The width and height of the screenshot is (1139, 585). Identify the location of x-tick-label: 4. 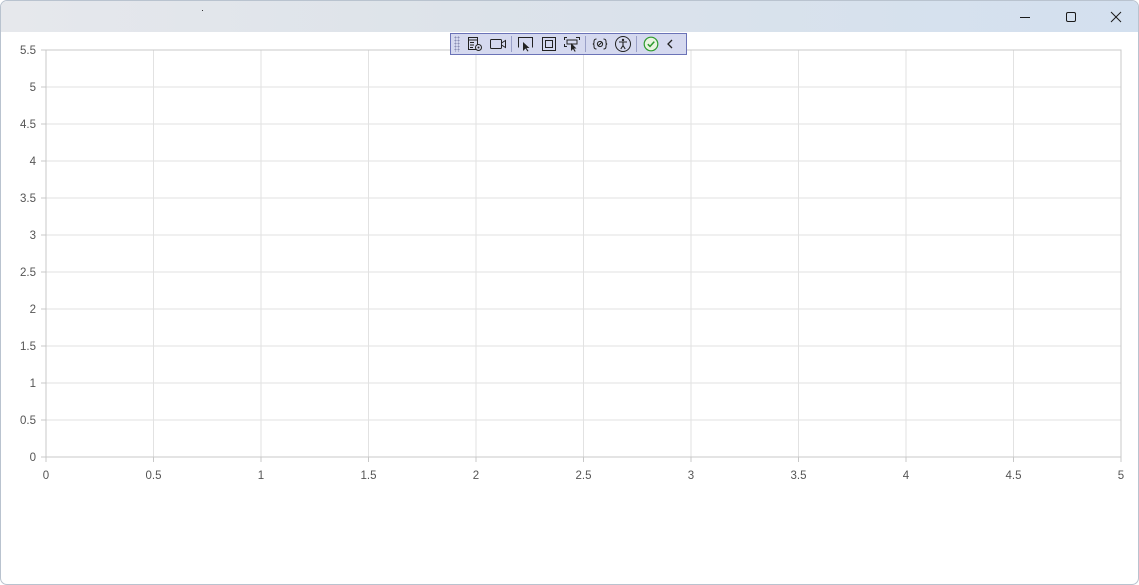
(906, 476).